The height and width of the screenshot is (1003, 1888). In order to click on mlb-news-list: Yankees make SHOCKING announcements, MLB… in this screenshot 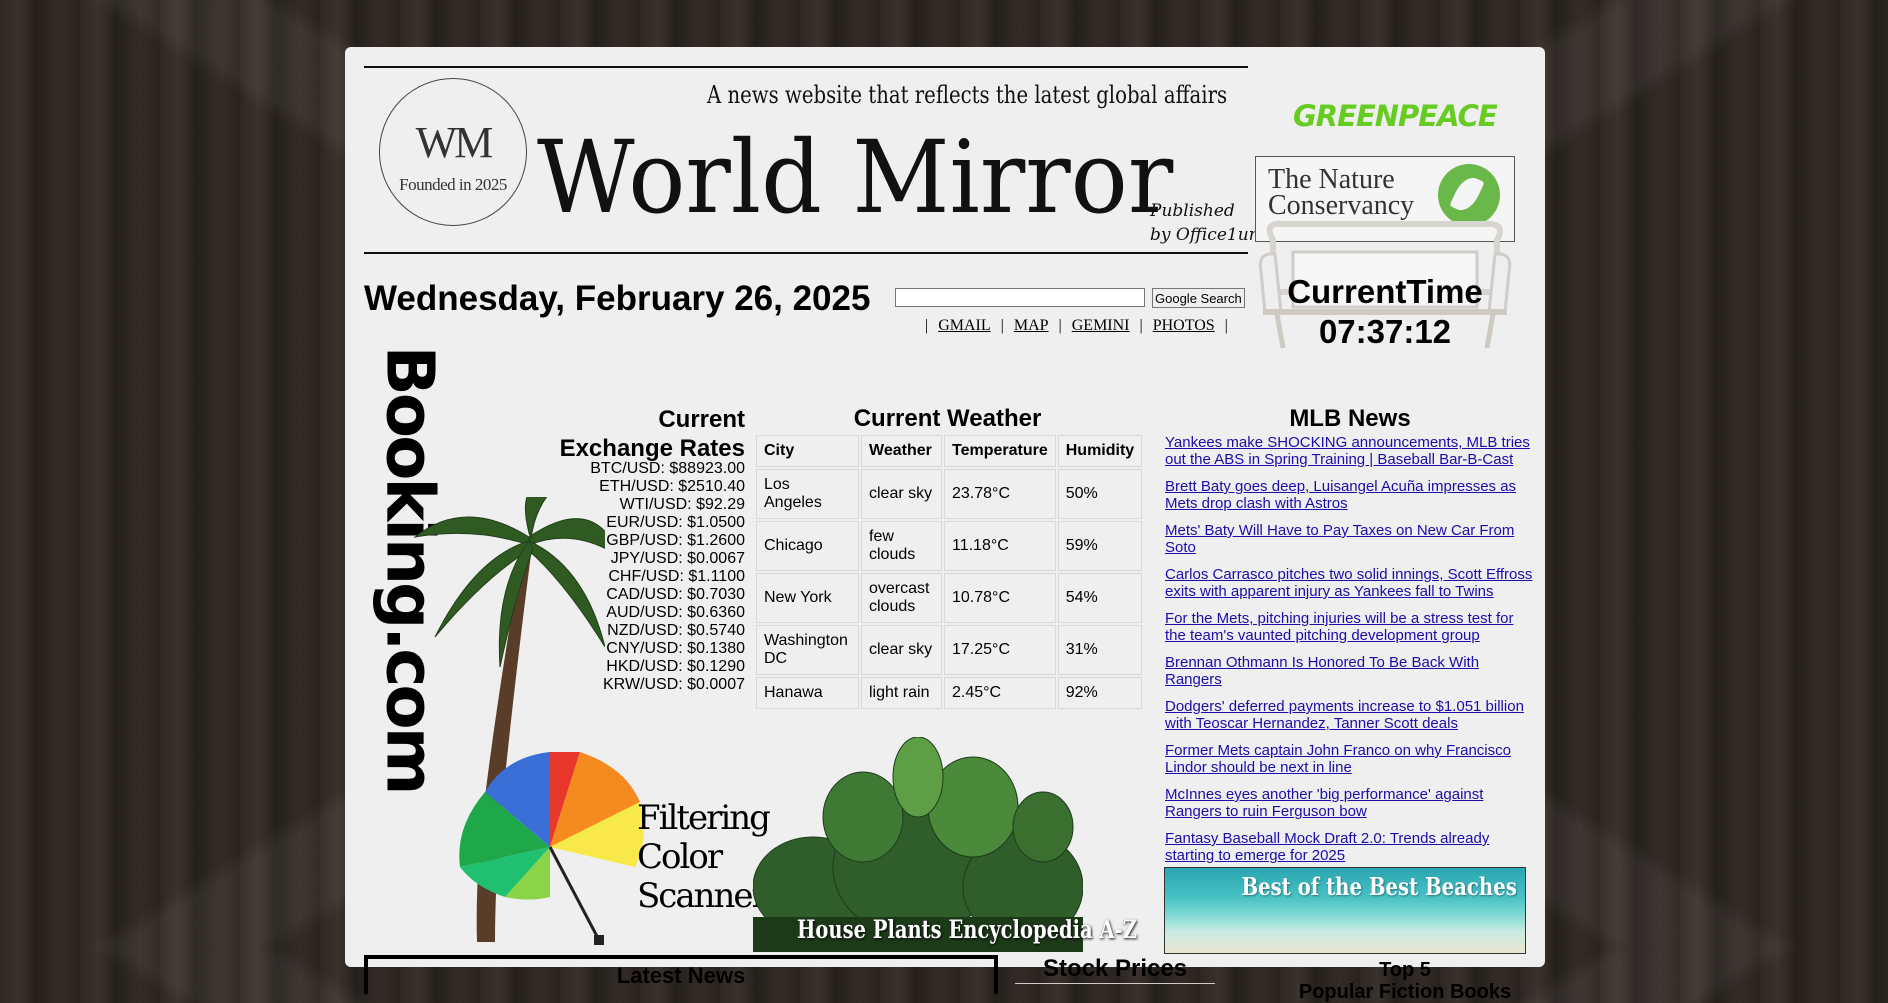, I will do `click(1351, 654)`.